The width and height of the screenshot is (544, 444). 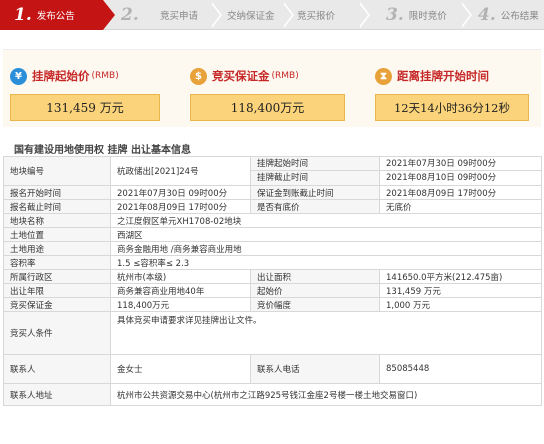 I want to click on listing-end-value: 2021年08月10日 09时00分, so click(x=441, y=178).